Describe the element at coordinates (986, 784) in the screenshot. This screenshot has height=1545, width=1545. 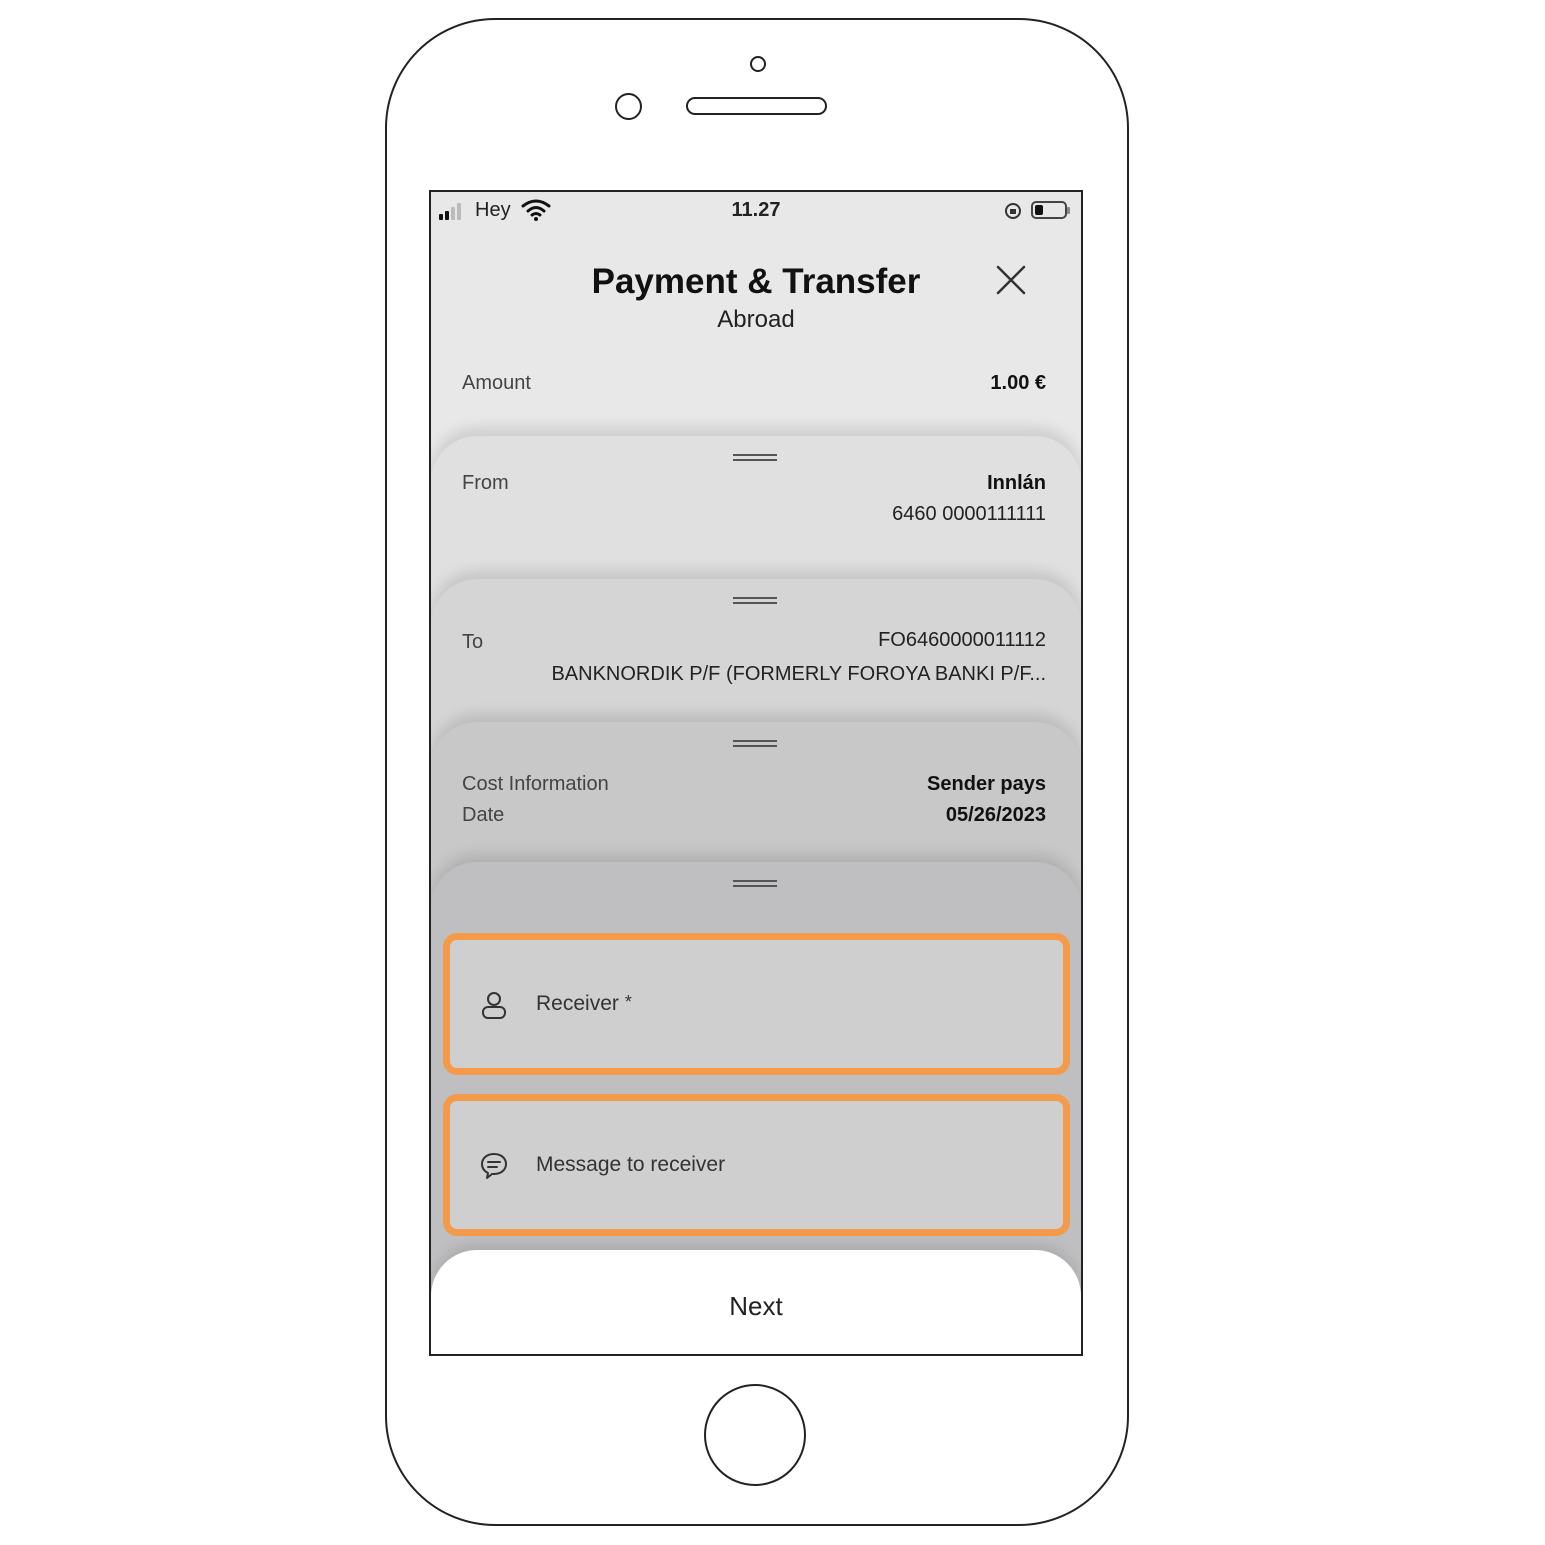
I see `cost-info-value: Sender pays` at that location.